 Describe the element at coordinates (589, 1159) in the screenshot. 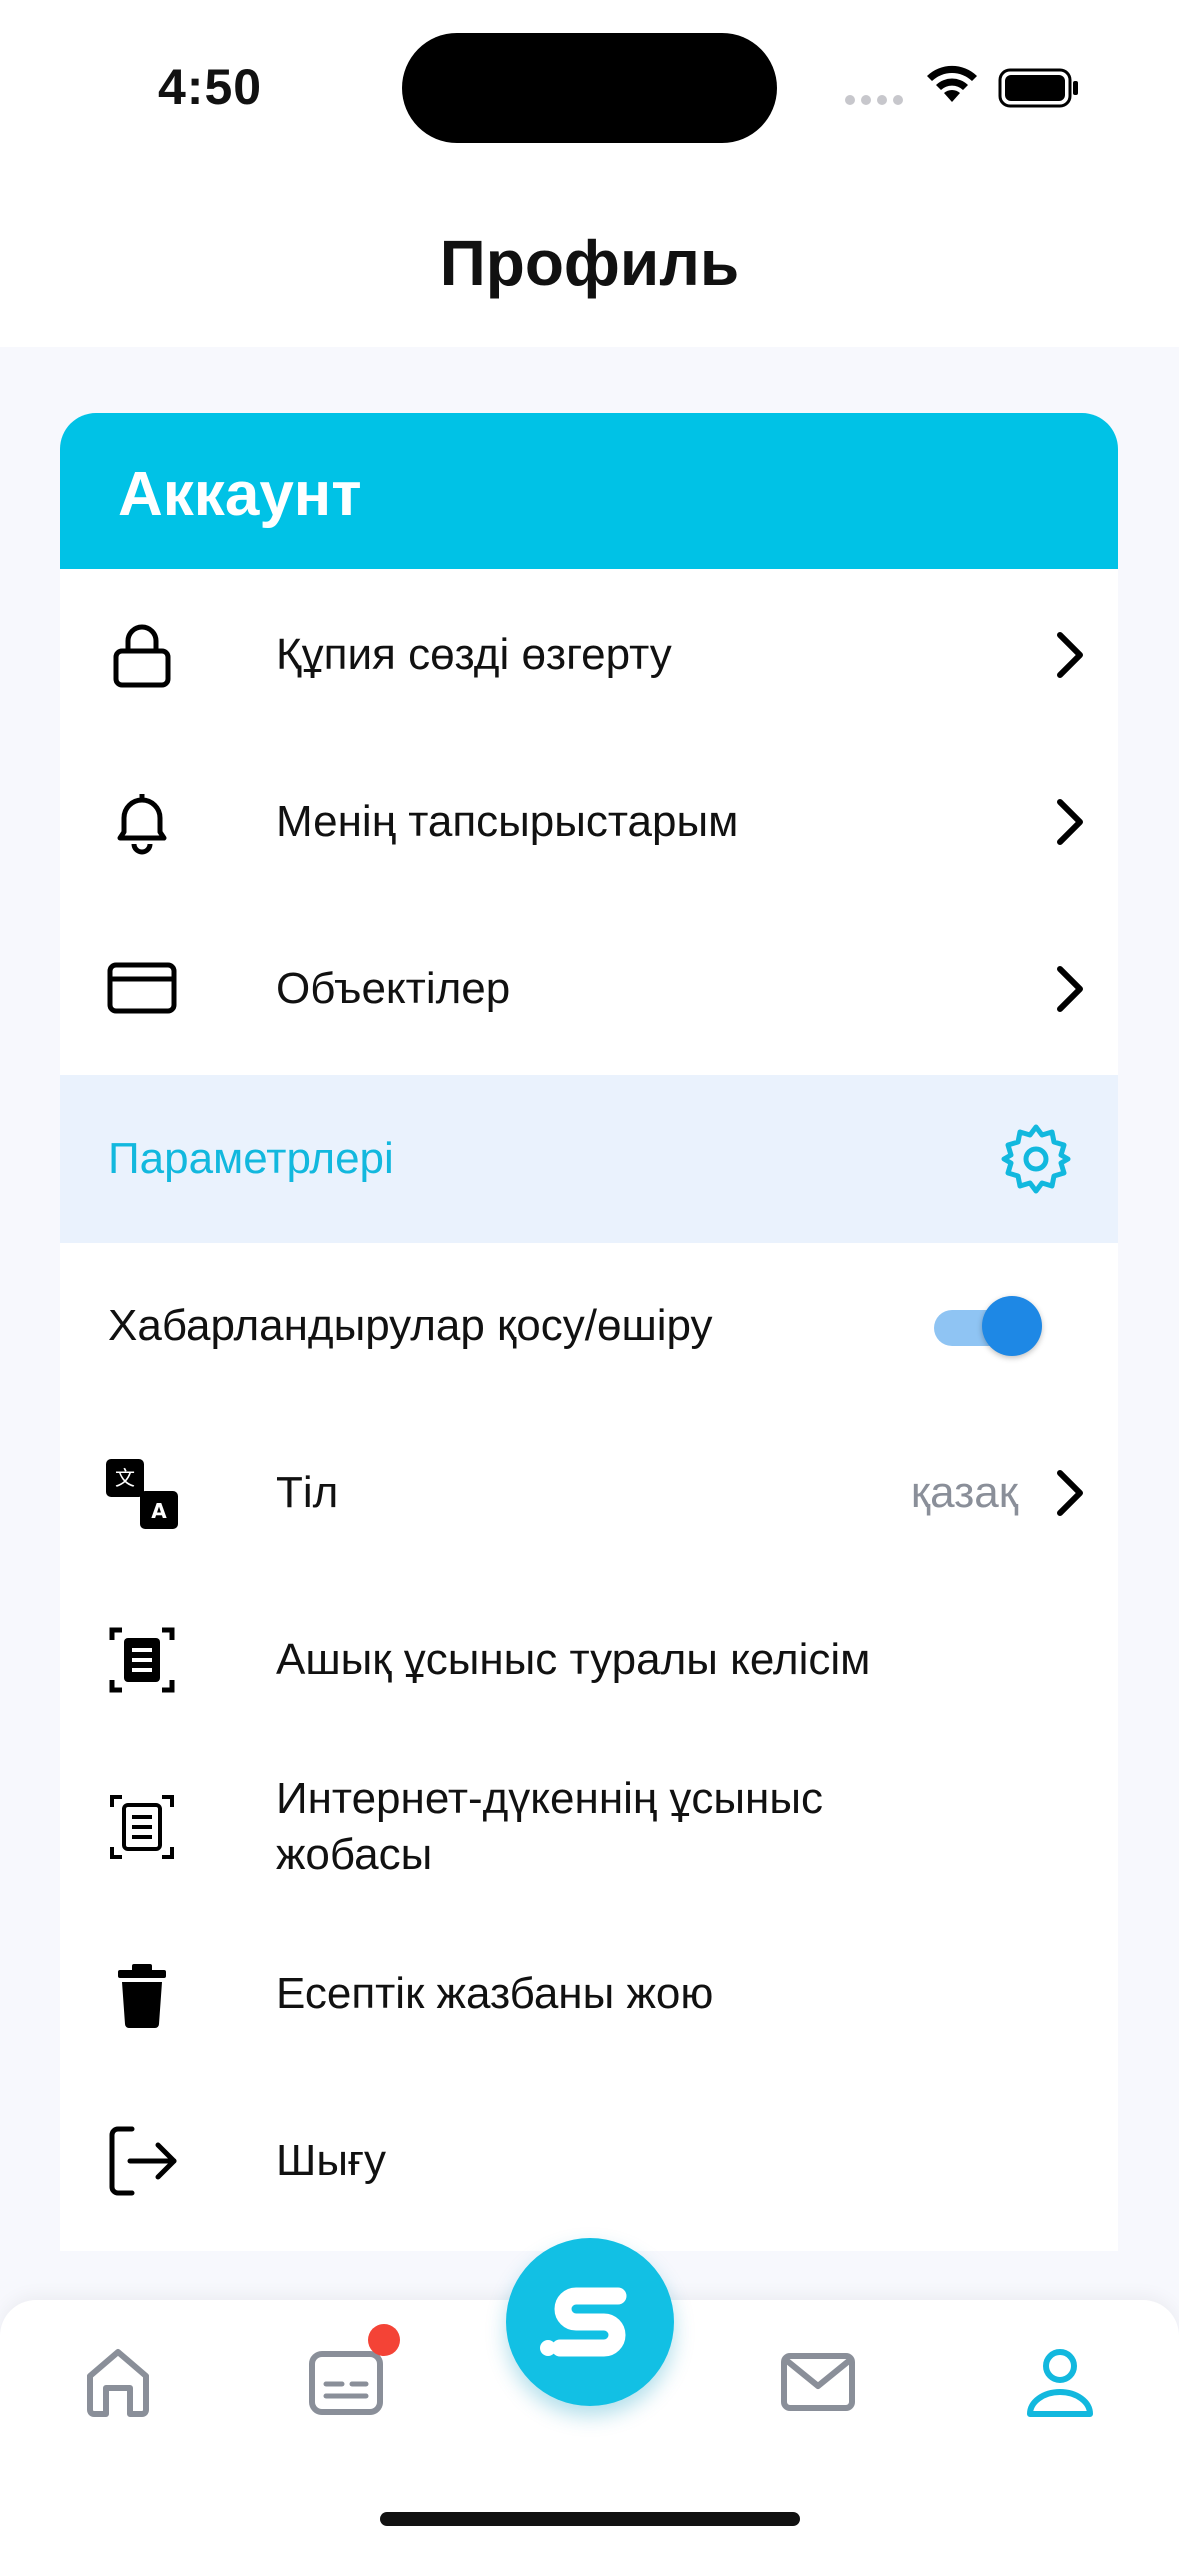

I see `settings-section-header: Параметрлері` at that location.